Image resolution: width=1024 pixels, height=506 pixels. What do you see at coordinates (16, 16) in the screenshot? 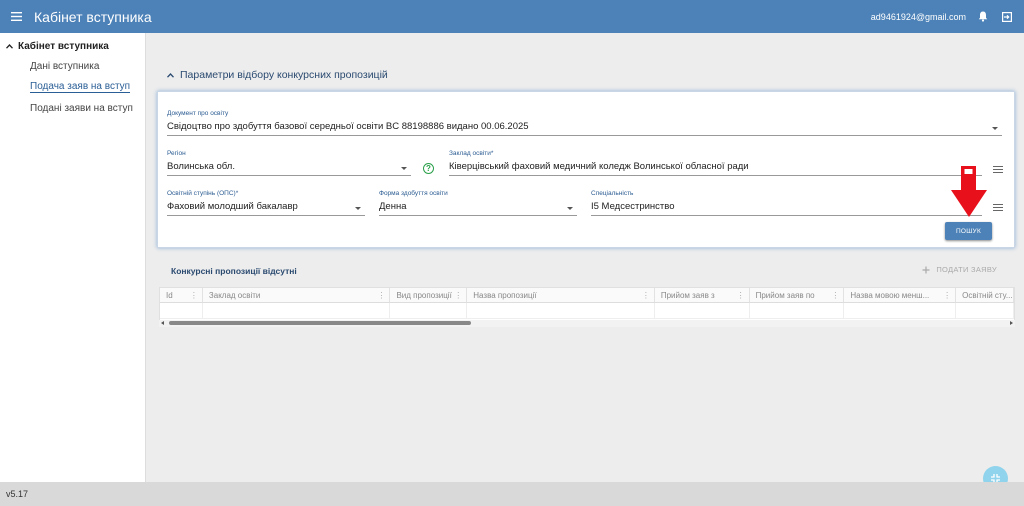
I see `hamburger-menu-icon` at bounding box center [16, 16].